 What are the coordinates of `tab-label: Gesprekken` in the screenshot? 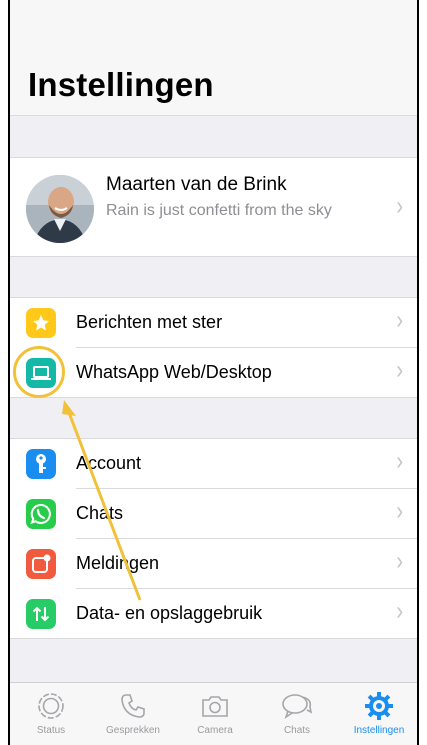 It's located at (133, 730).